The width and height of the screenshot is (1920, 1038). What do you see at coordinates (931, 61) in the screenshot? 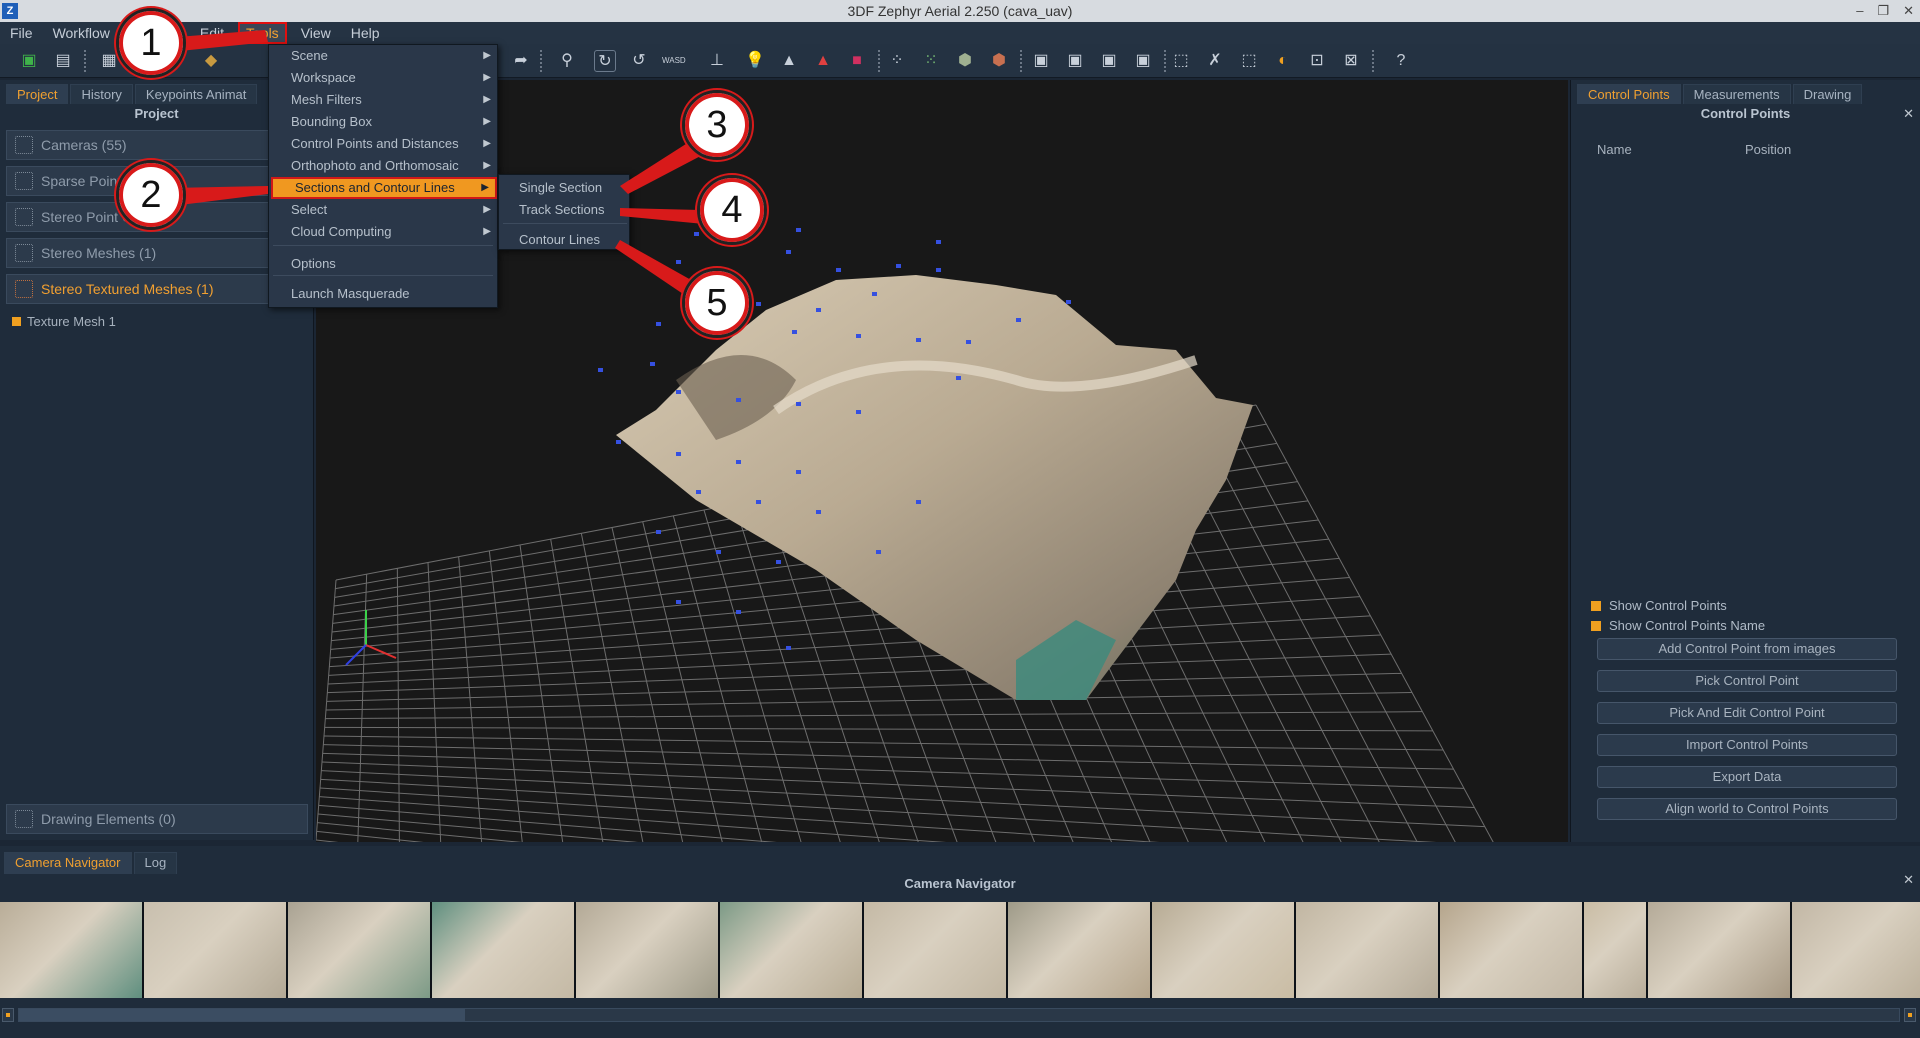
I see `dense-points-icon: ⁙` at bounding box center [931, 61].